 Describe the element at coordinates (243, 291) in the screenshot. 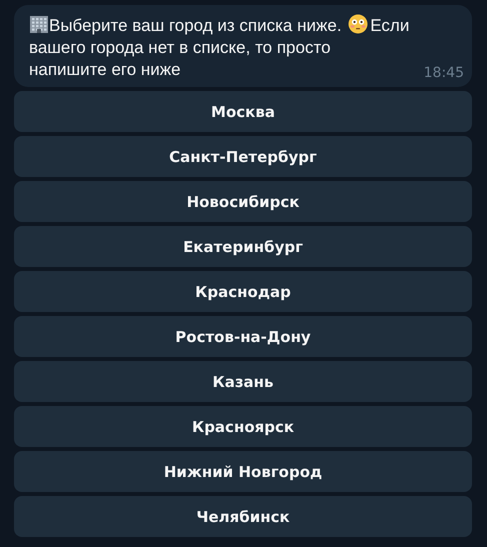

I see `city-button: Краснодар` at that location.